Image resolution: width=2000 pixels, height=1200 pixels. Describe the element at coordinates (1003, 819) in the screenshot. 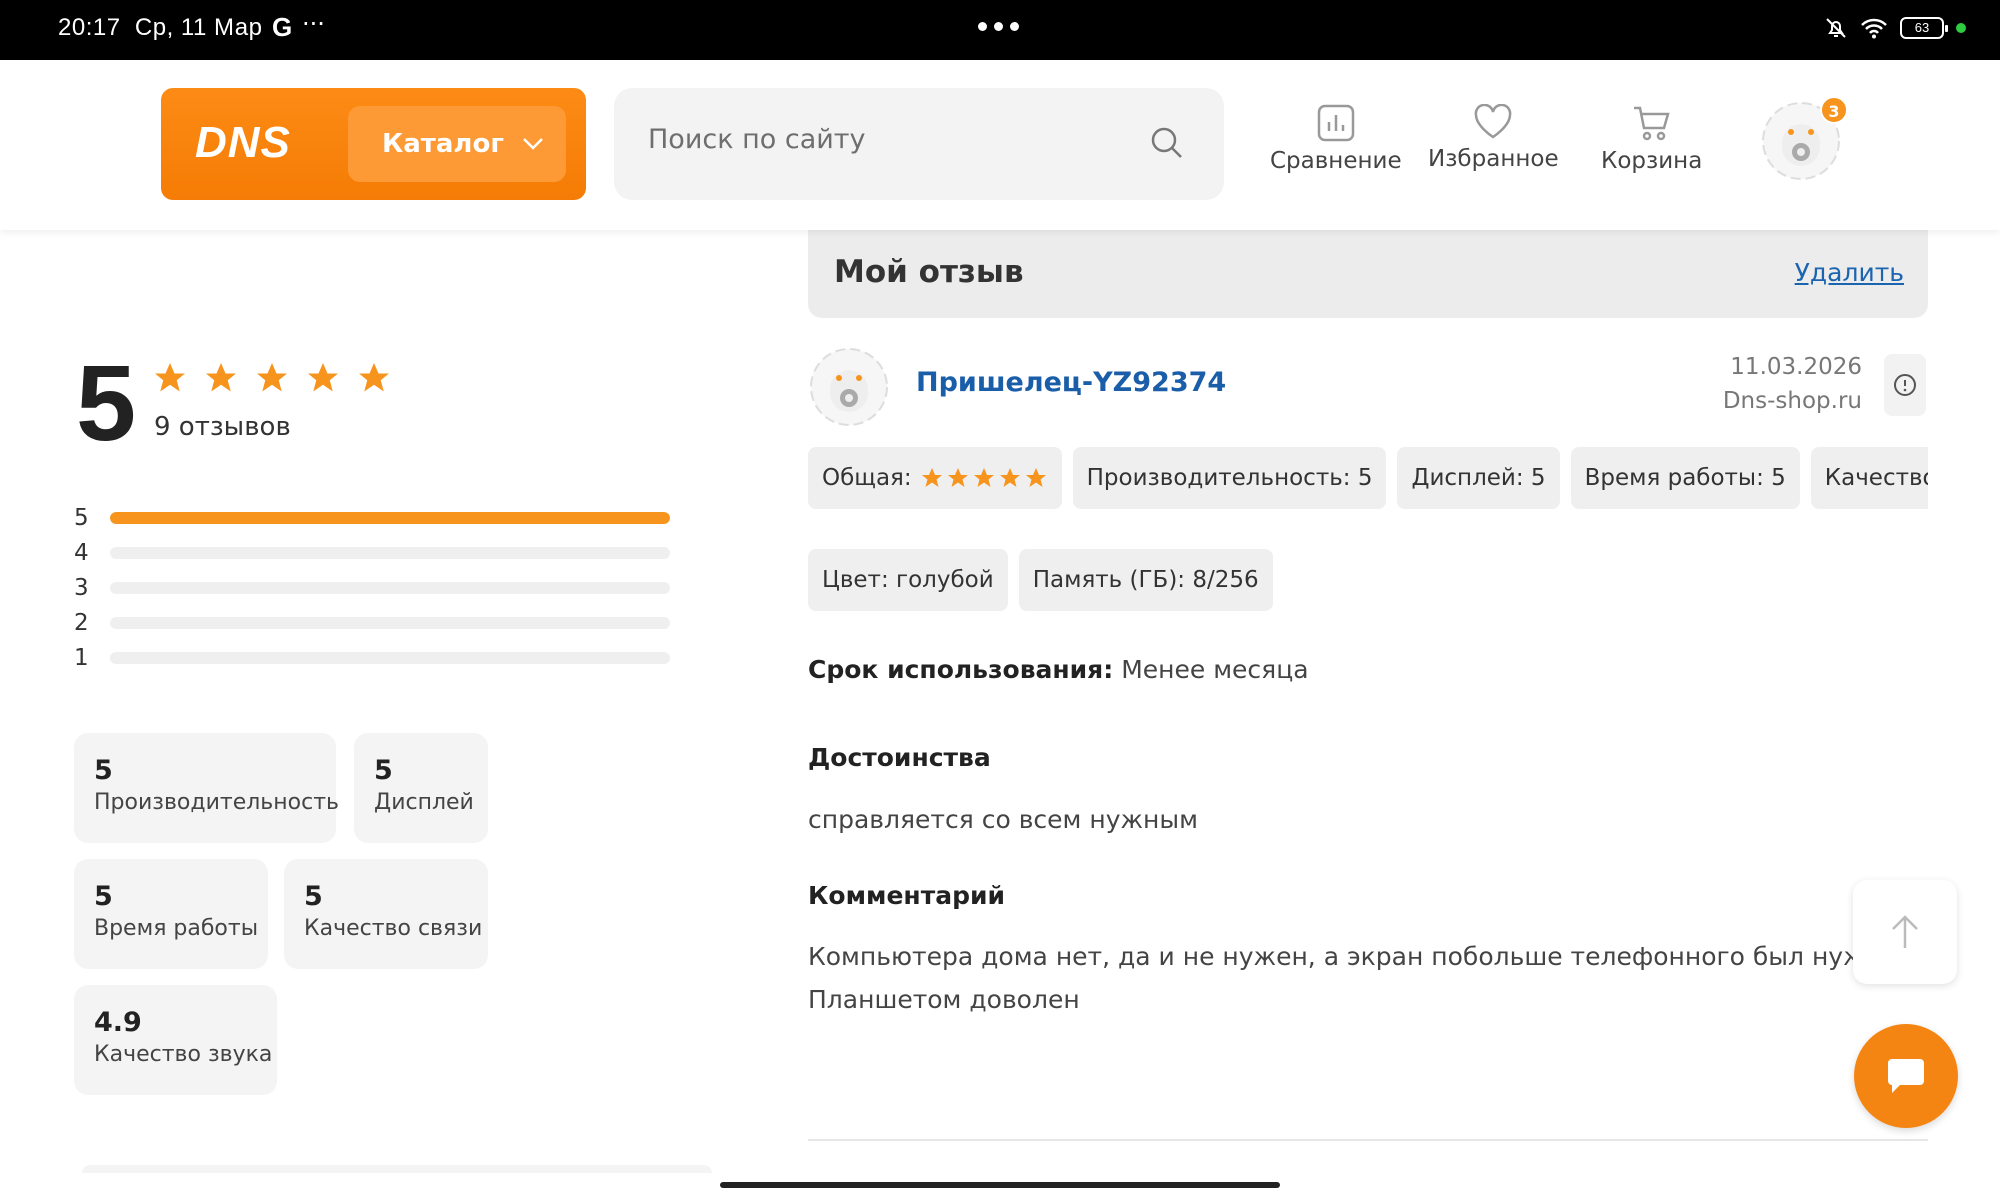

I see `pros-text: справляется со всем нужным` at that location.